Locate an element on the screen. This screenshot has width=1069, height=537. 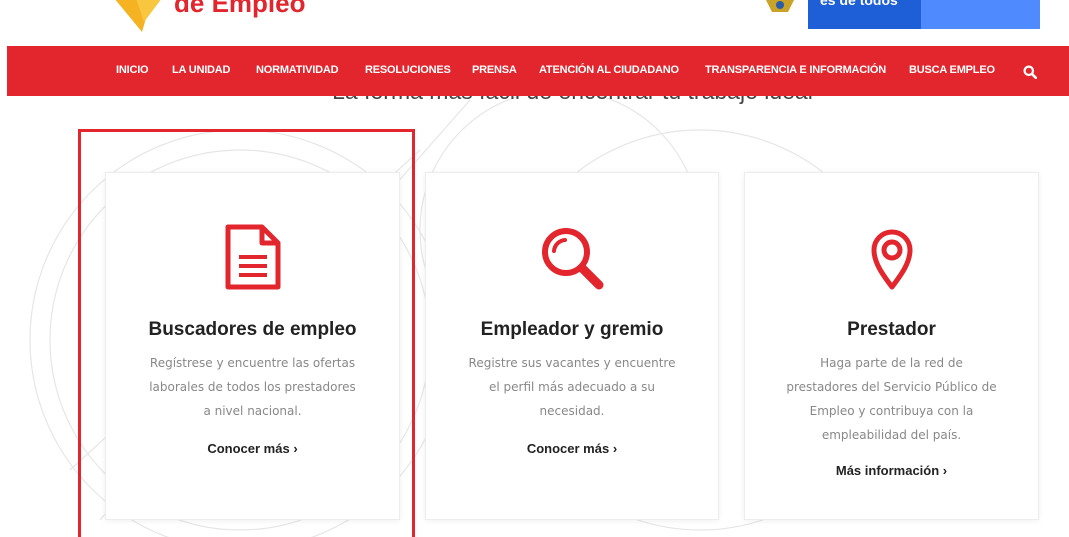
top-header: de Empleo es de todos is located at coordinates (534, 23).